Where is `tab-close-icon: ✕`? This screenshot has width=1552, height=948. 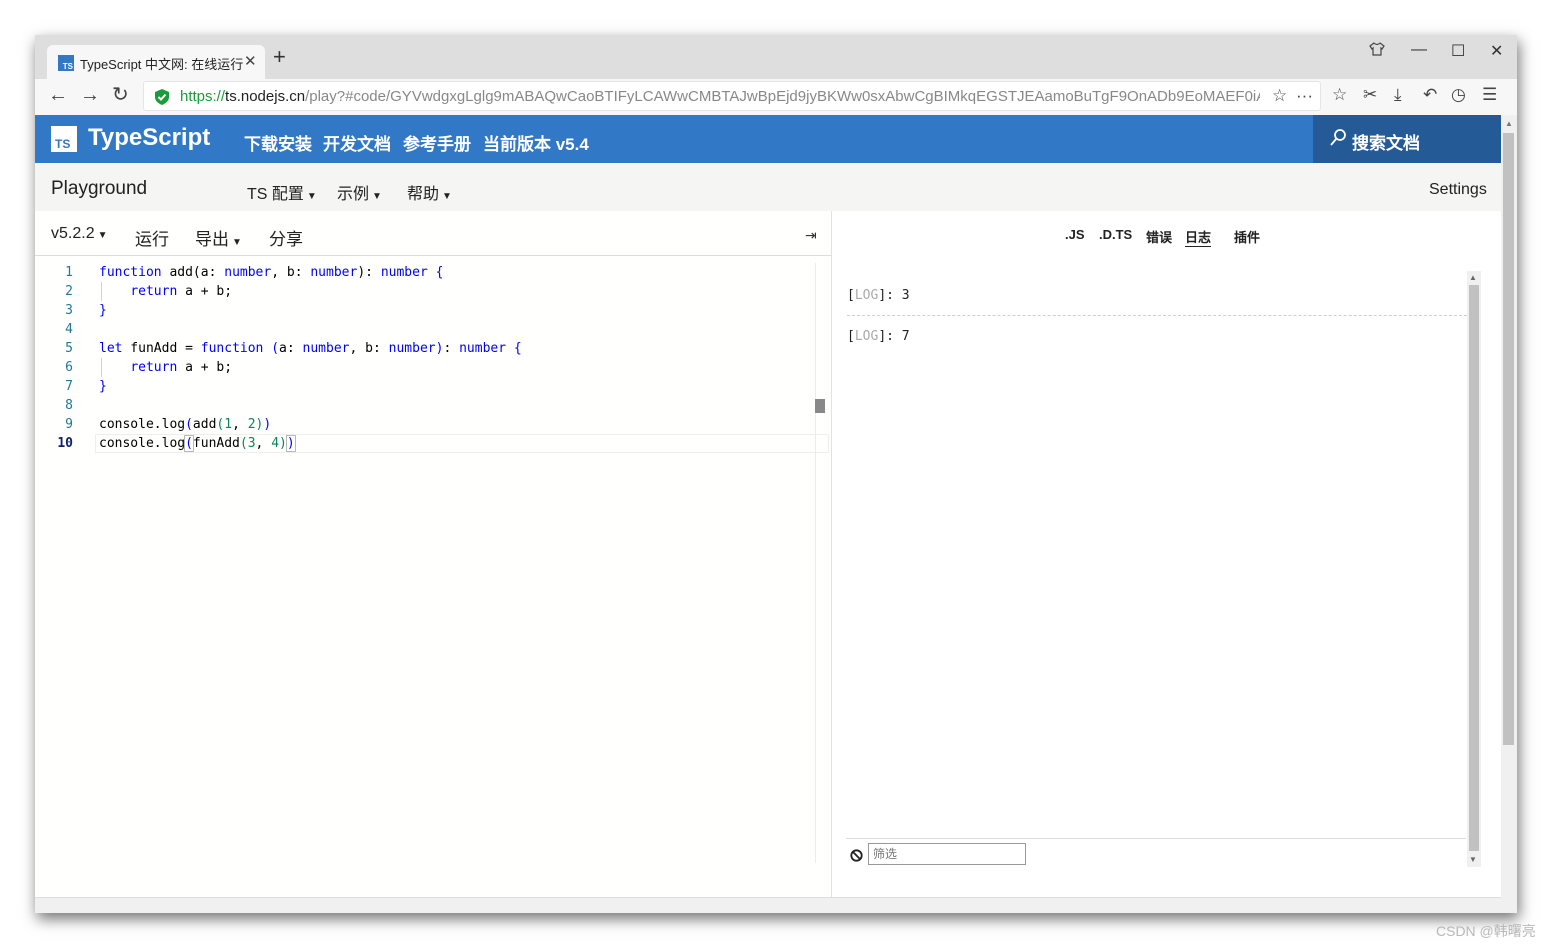 tab-close-icon: ✕ is located at coordinates (250, 61).